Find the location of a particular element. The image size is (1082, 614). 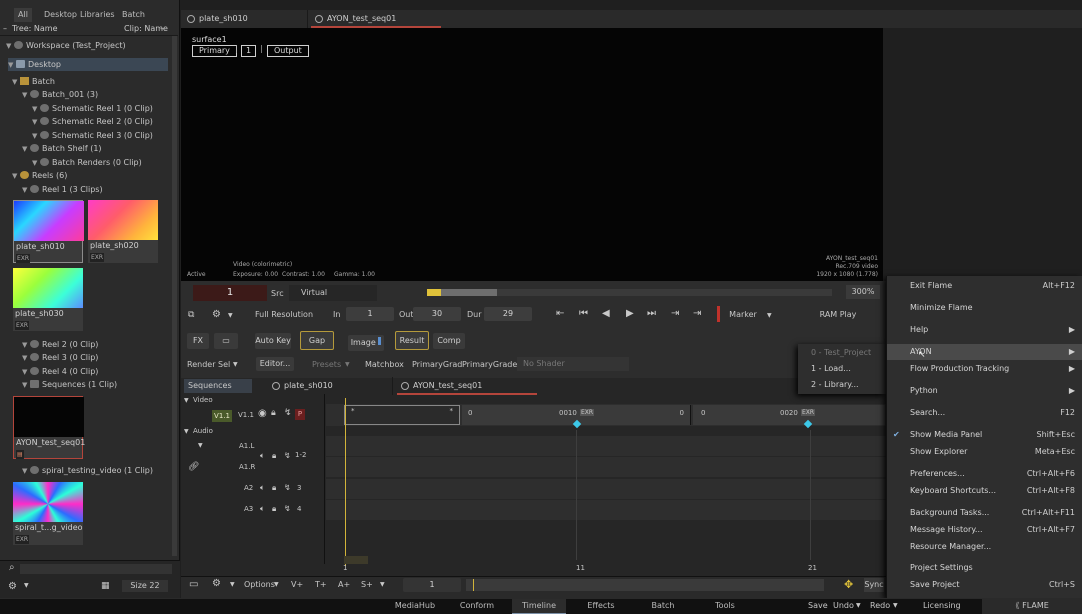

clip-fx-icon: ▭ is located at coordinates (226, 341).